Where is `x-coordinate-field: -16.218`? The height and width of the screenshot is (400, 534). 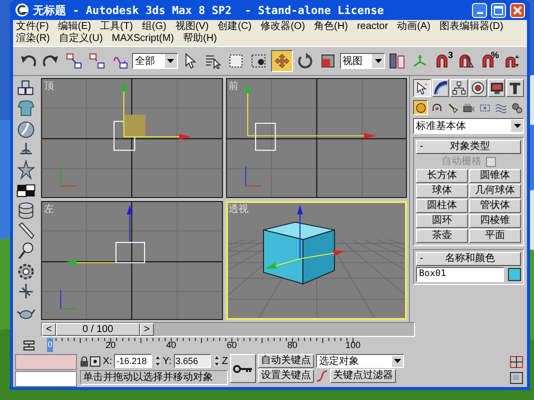 x-coordinate-field: -16.218 is located at coordinates (133, 361).